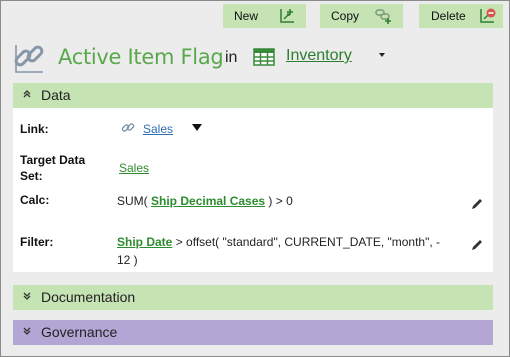  What do you see at coordinates (127, 260) in the screenshot?
I see `filter-rest-line2: 12 )` at bounding box center [127, 260].